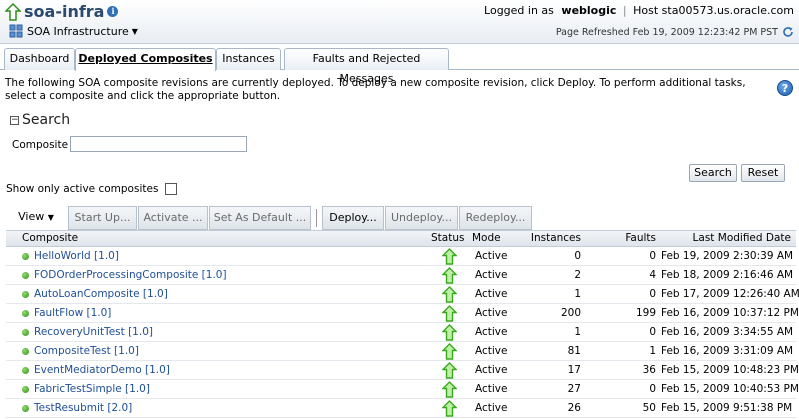  I want to click on tab-faults: Faults and Rejected Messages, so click(366, 66).